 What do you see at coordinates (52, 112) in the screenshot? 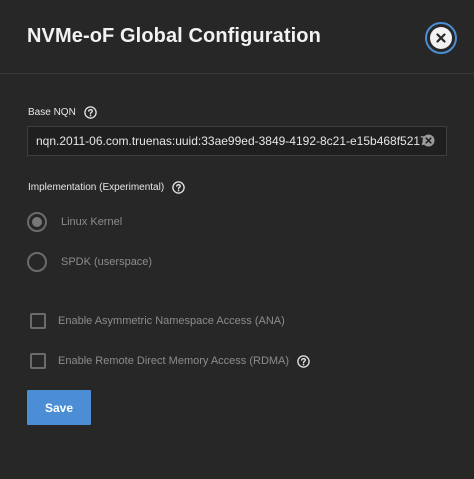
I see `base-nqn-label: Base NQN` at bounding box center [52, 112].